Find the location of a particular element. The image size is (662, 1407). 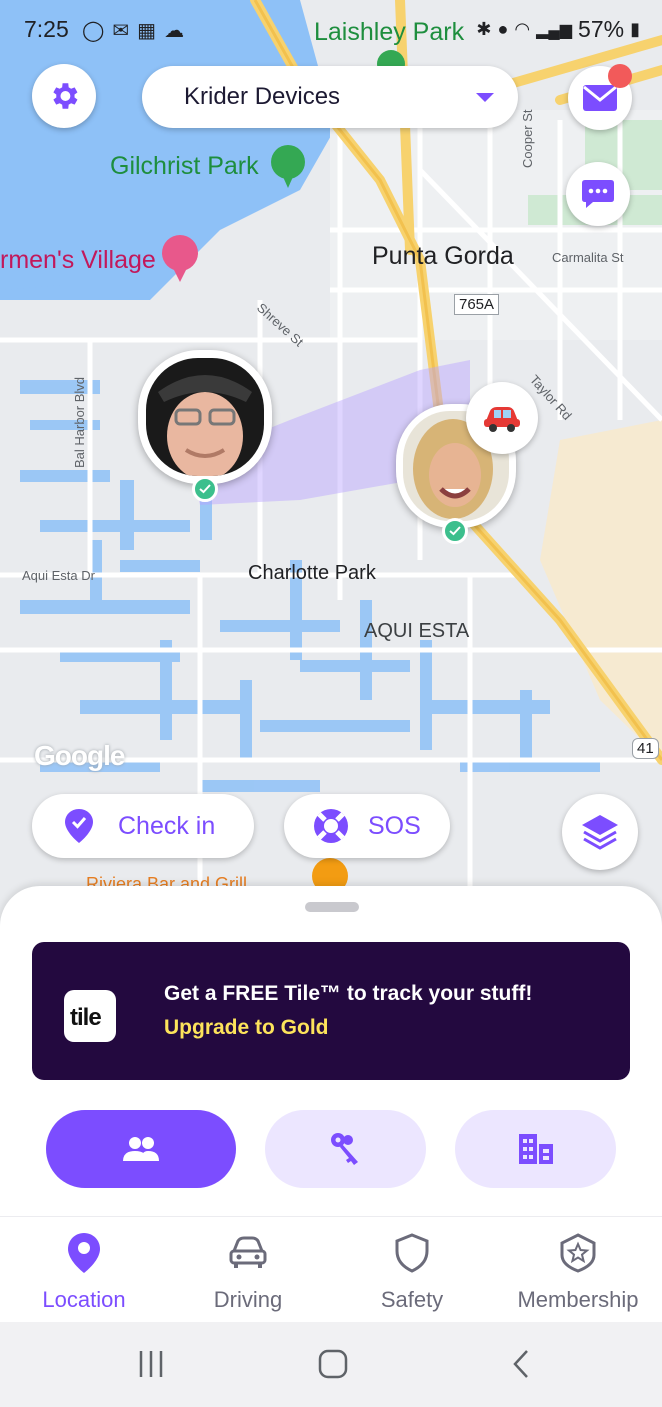

signal-icon: ▂▄▆ is located at coordinates (554, 30).